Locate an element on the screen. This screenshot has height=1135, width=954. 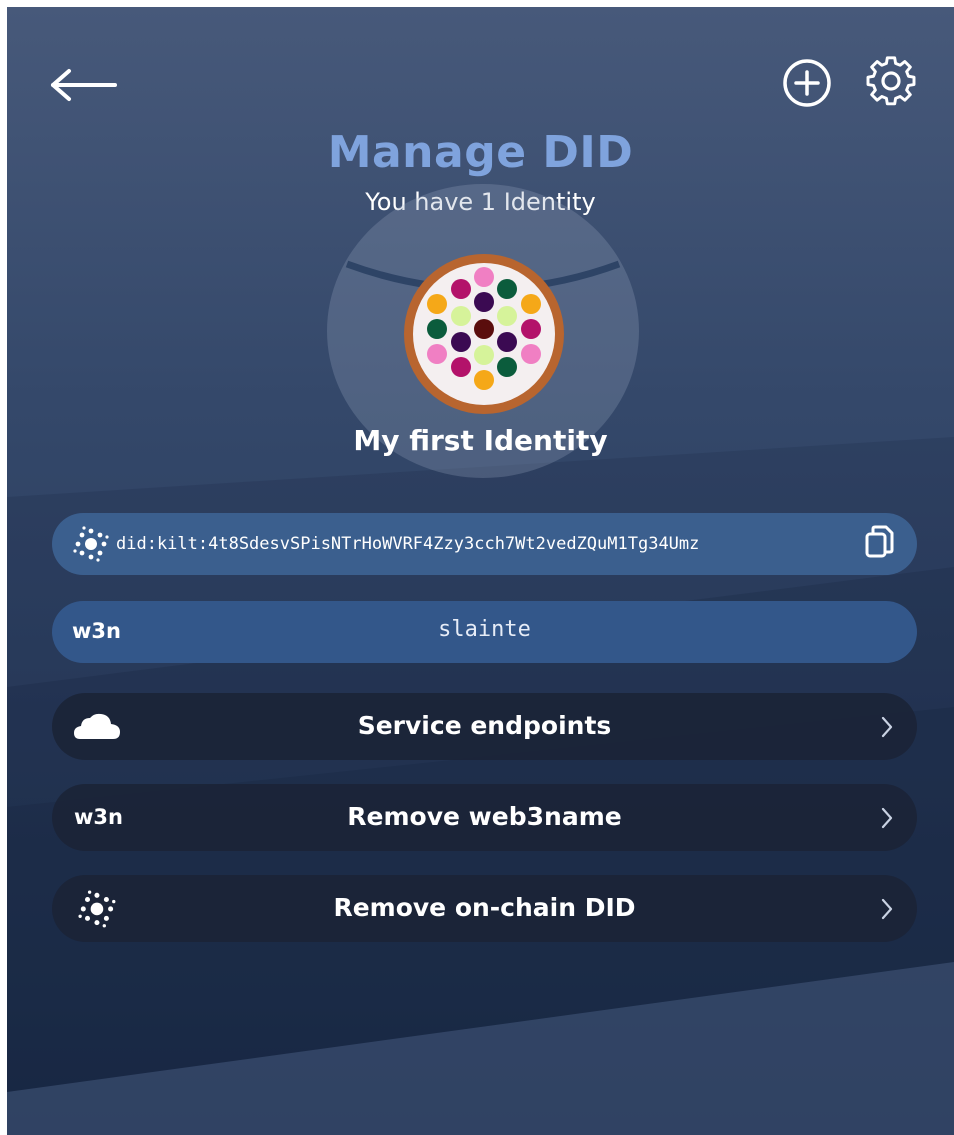
service-endpoints-label: Service endpoints is located at coordinates (484, 725).